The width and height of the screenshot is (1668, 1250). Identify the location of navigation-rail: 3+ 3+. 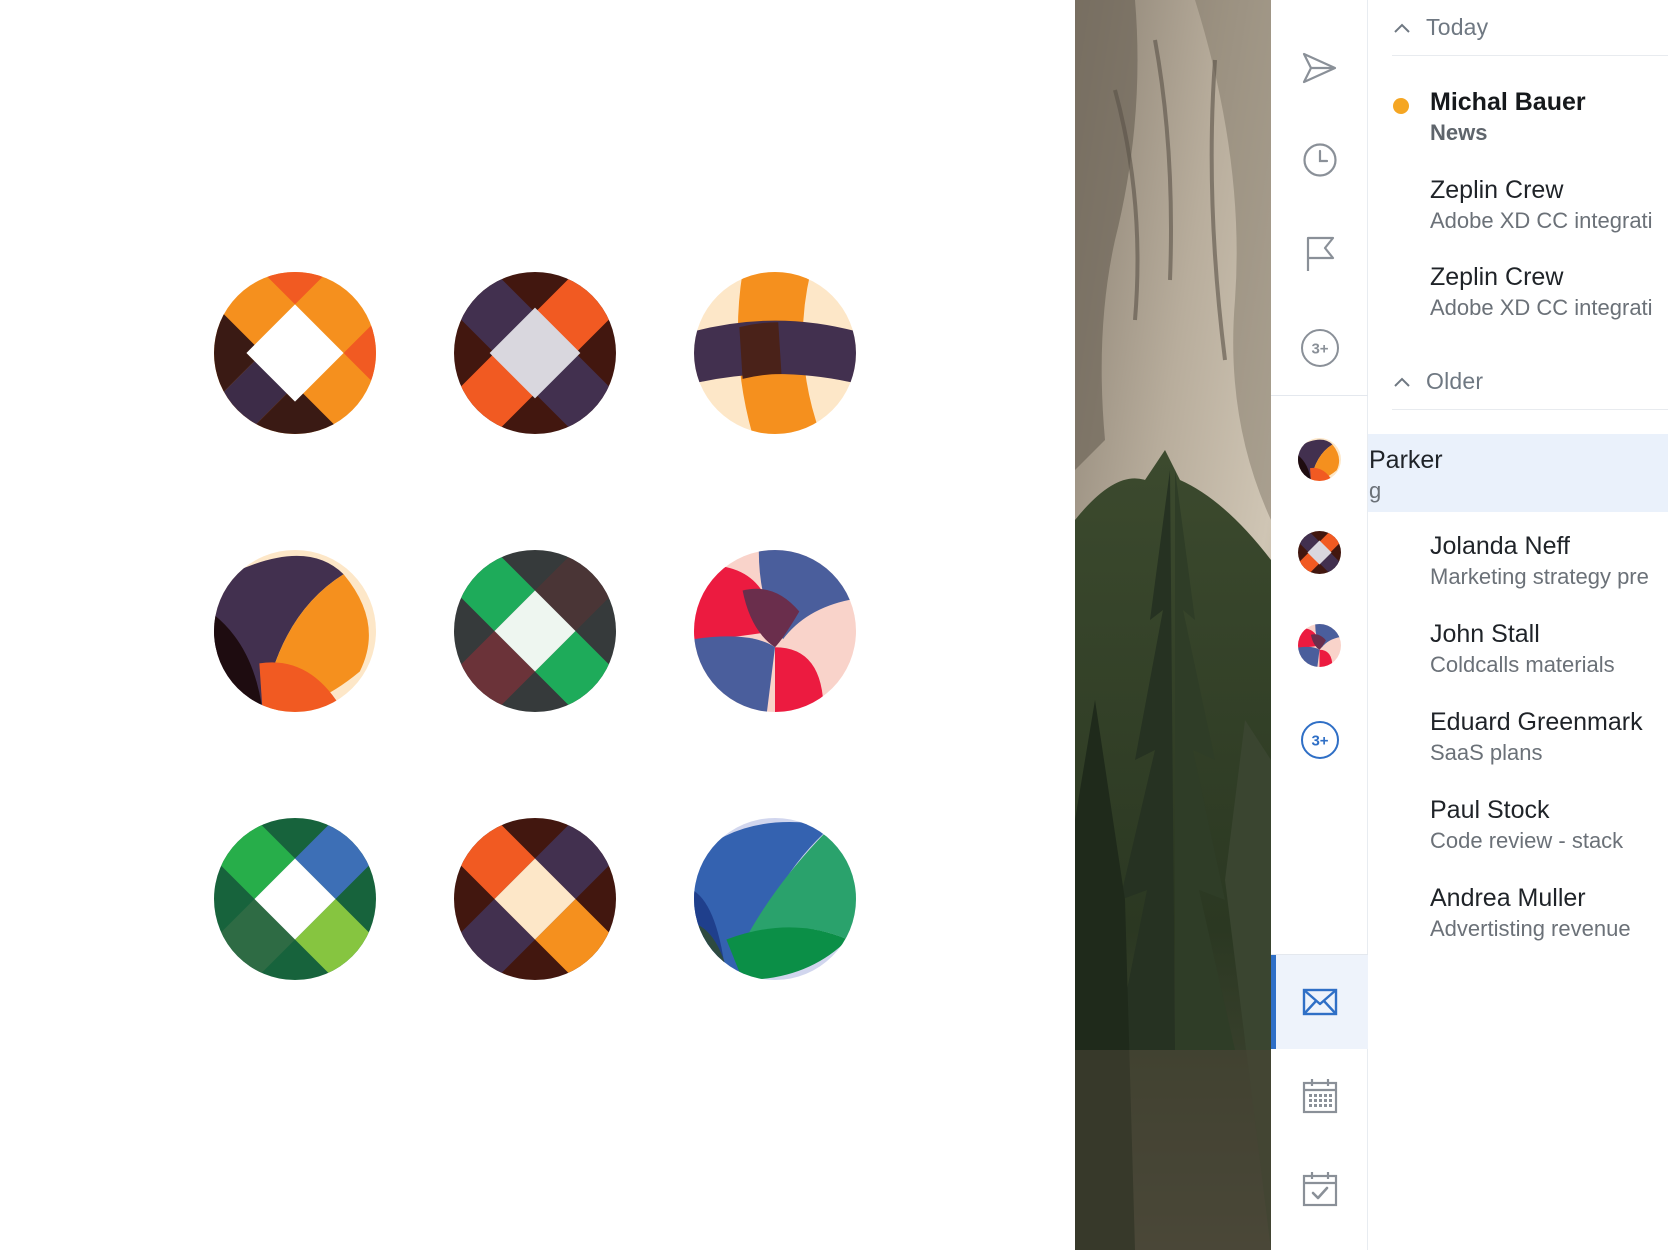
(1319, 625).